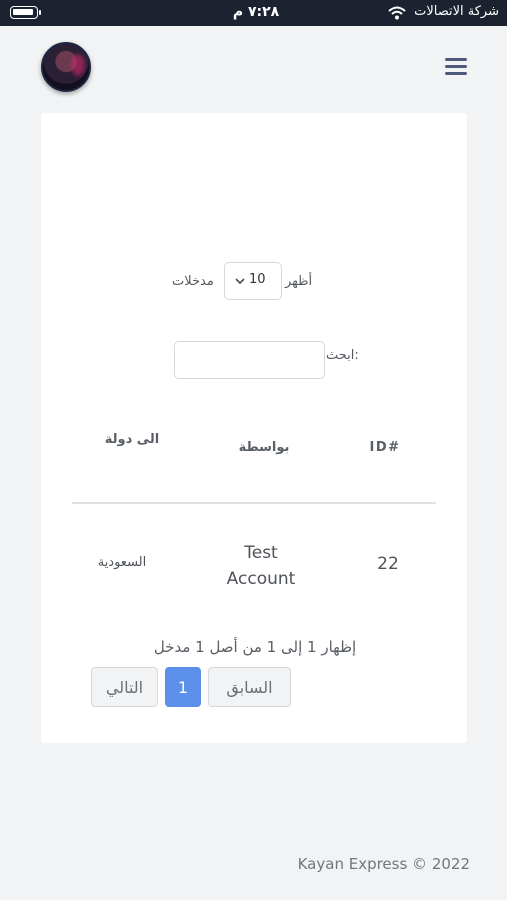  What do you see at coordinates (456, 11) in the screenshot?
I see `carrier-name: شركة الاتصالات` at bounding box center [456, 11].